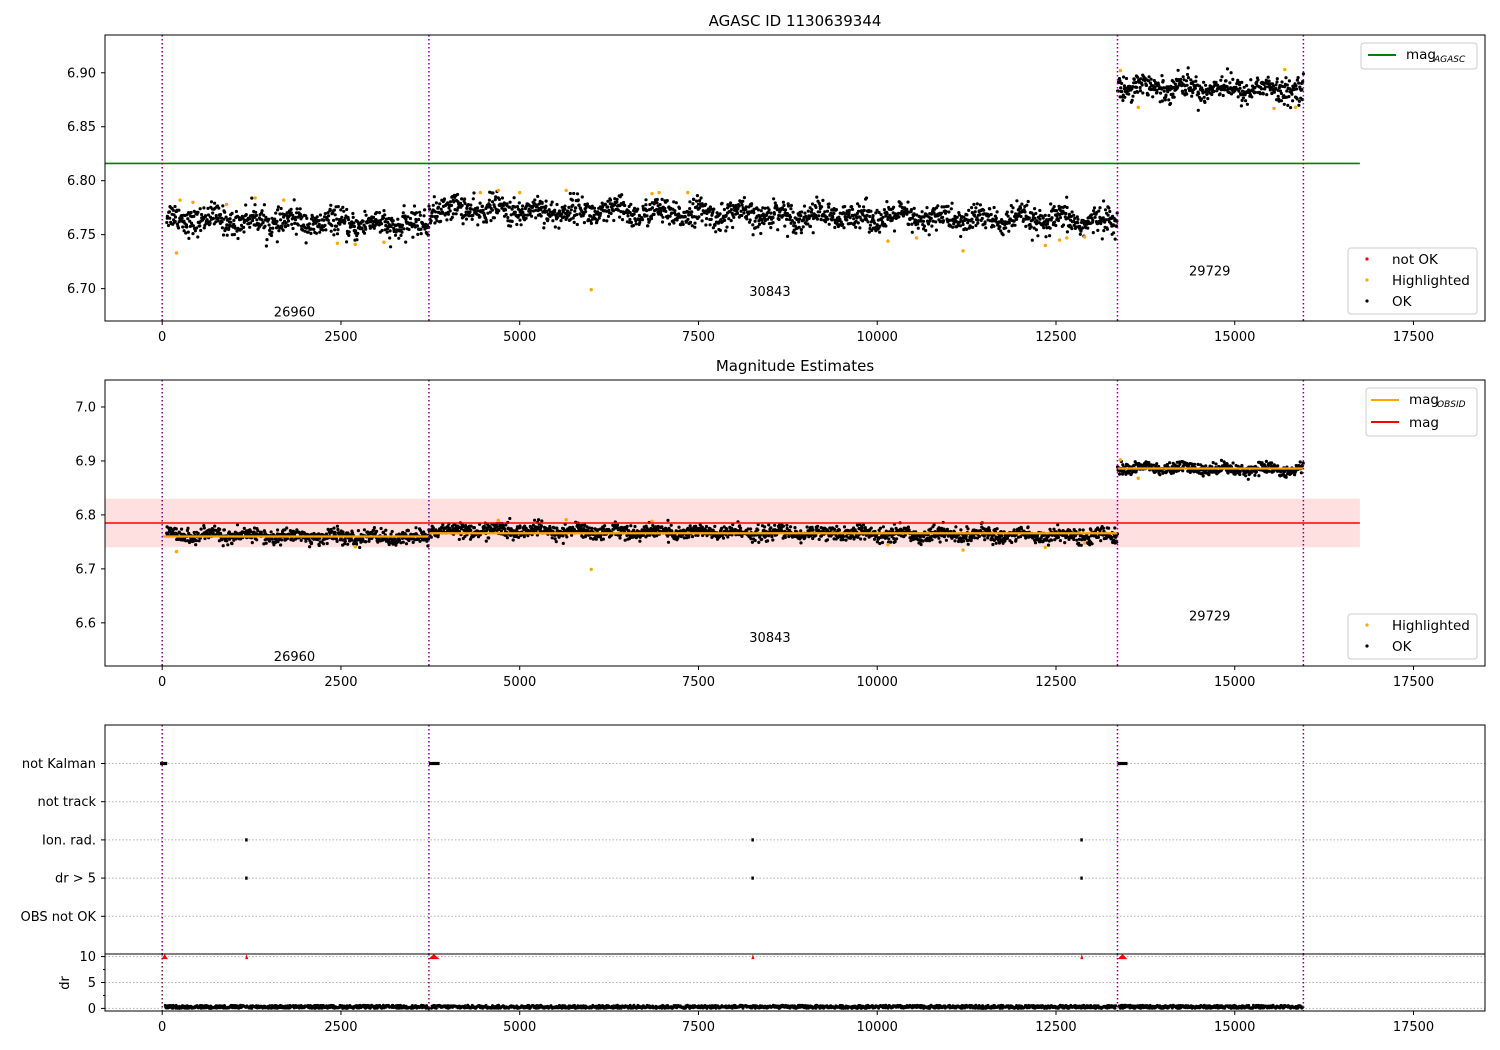 This screenshot has height=1050, width=1500. What do you see at coordinates (1421, 55) in the screenshot?
I see `legend-mag-agasc-label: mag` at bounding box center [1421, 55].